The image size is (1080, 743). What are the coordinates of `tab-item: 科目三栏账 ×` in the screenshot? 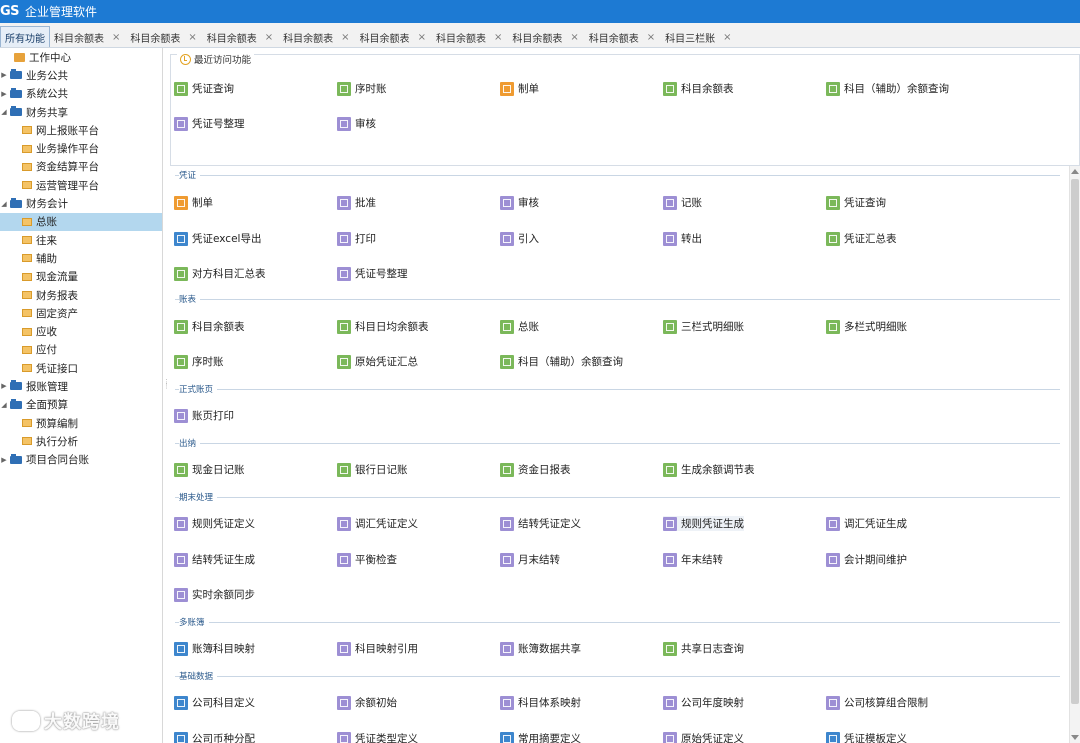 It's located at (699, 37).